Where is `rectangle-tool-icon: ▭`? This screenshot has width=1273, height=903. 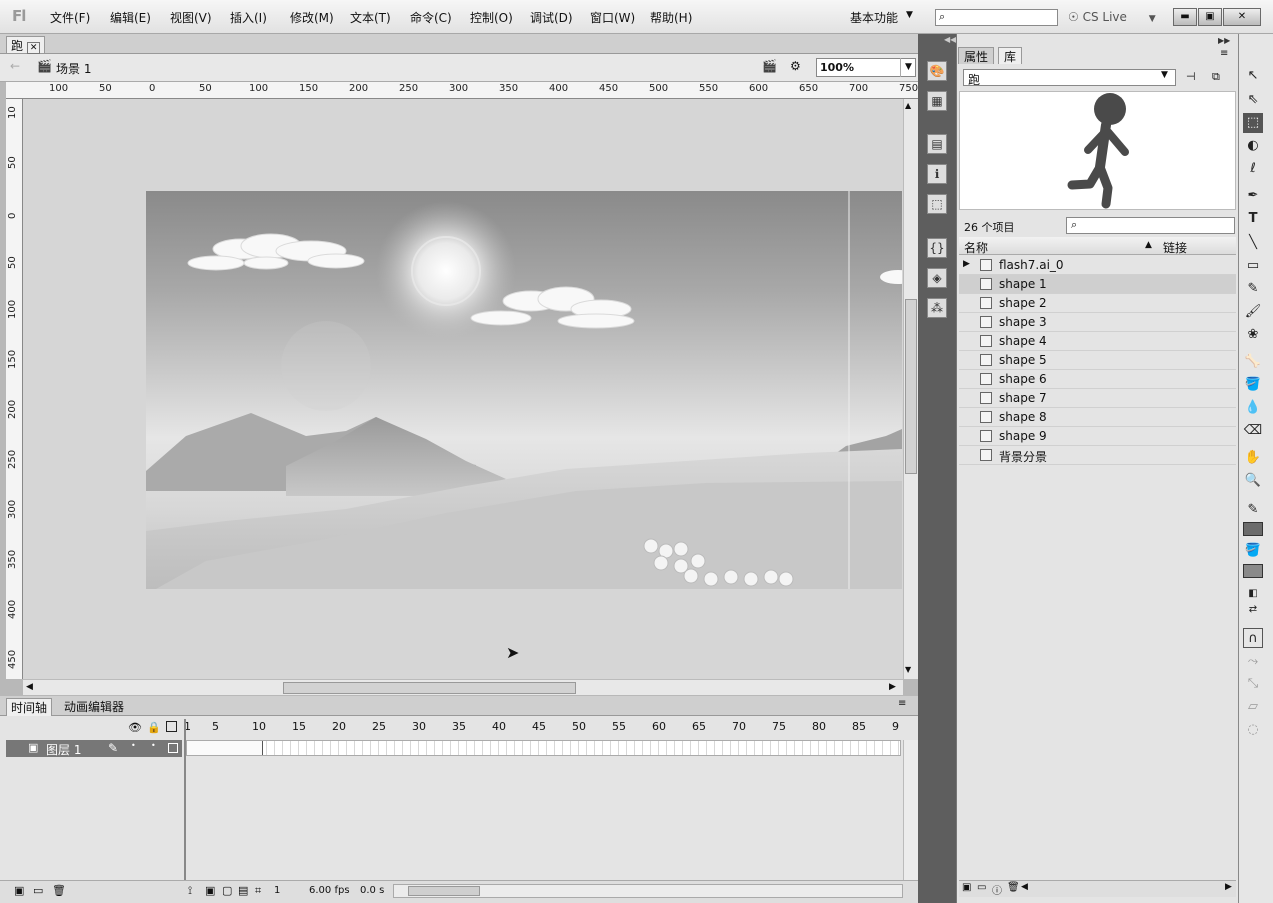 rectangle-tool-icon: ▭ is located at coordinates (1253, 266).